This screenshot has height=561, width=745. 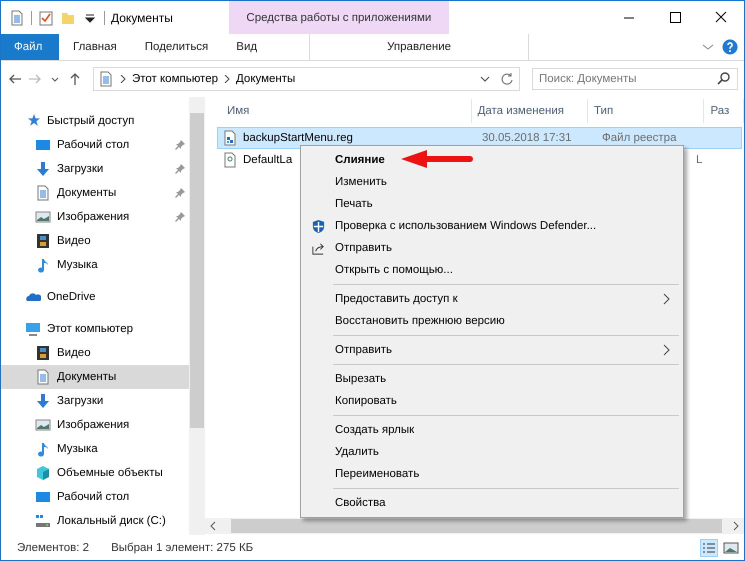 I want to click on file-name: DefaultLa, so click(x=267, y=160).